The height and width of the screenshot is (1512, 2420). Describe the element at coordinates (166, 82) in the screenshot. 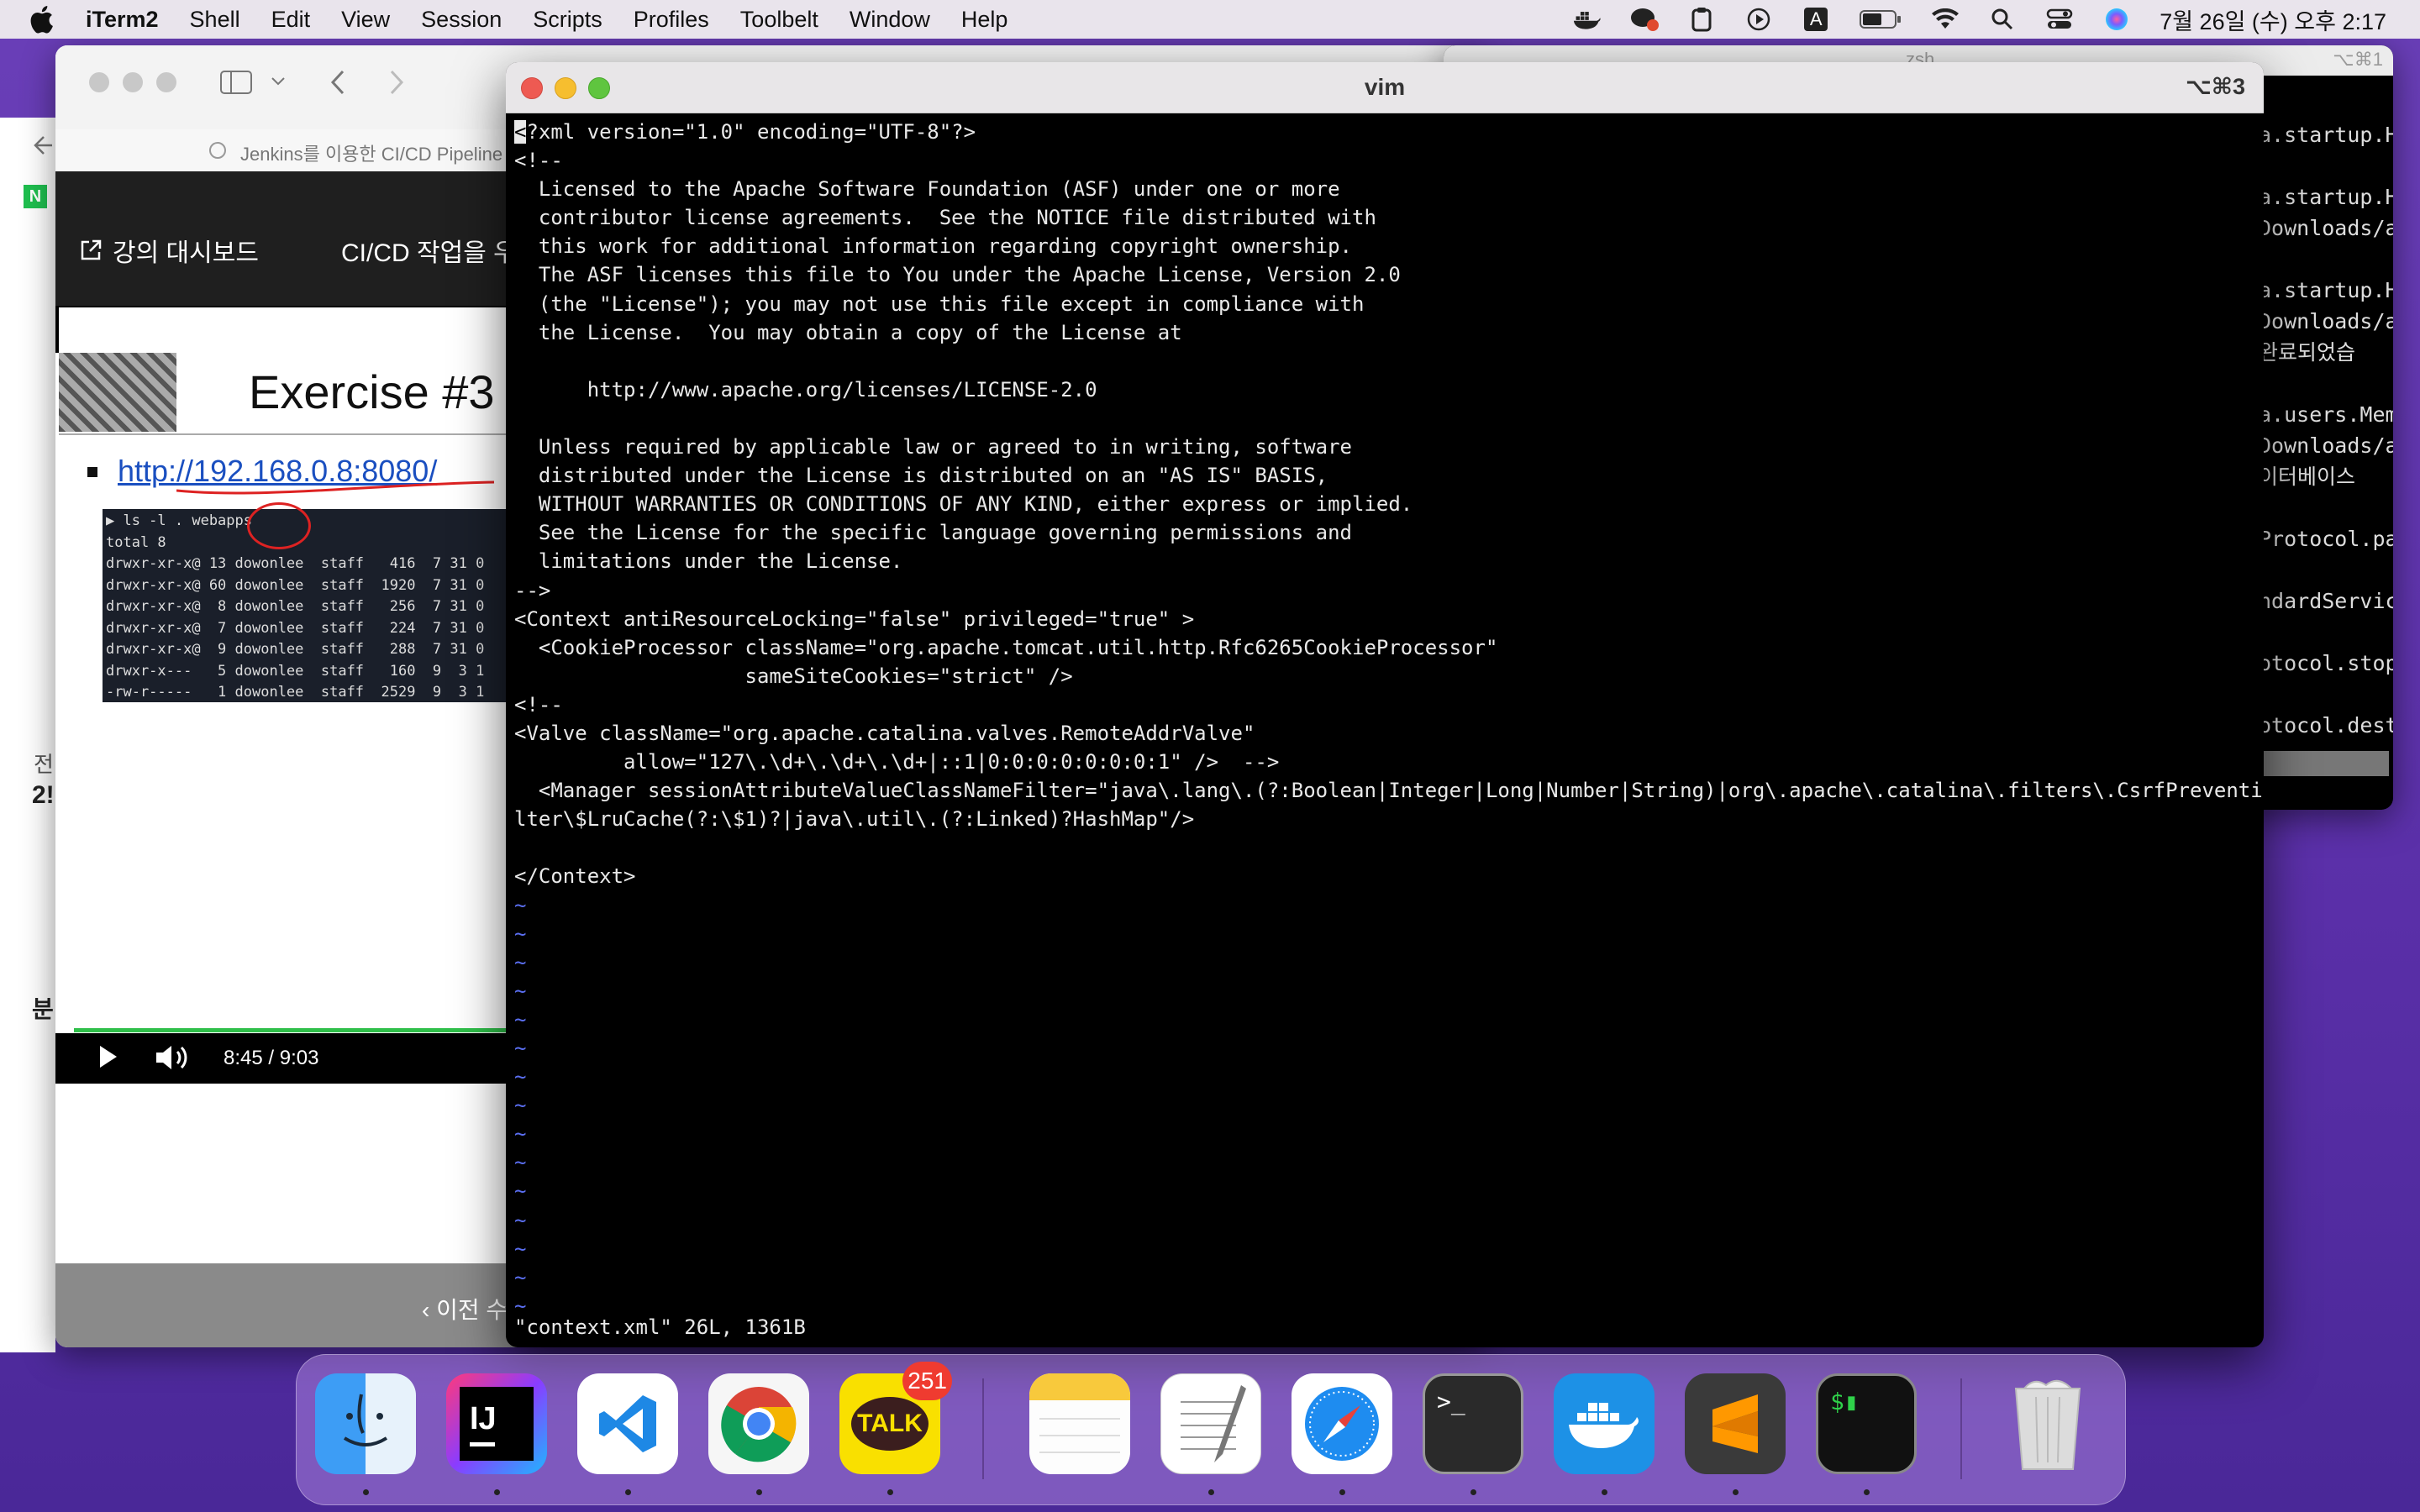

I see `zoom-button` at that location.